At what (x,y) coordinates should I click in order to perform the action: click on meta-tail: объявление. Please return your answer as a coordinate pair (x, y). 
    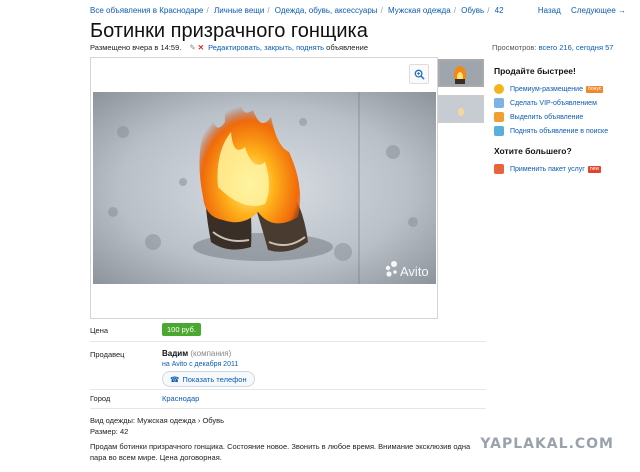
    Looking at the image, I should click on (347, 47).